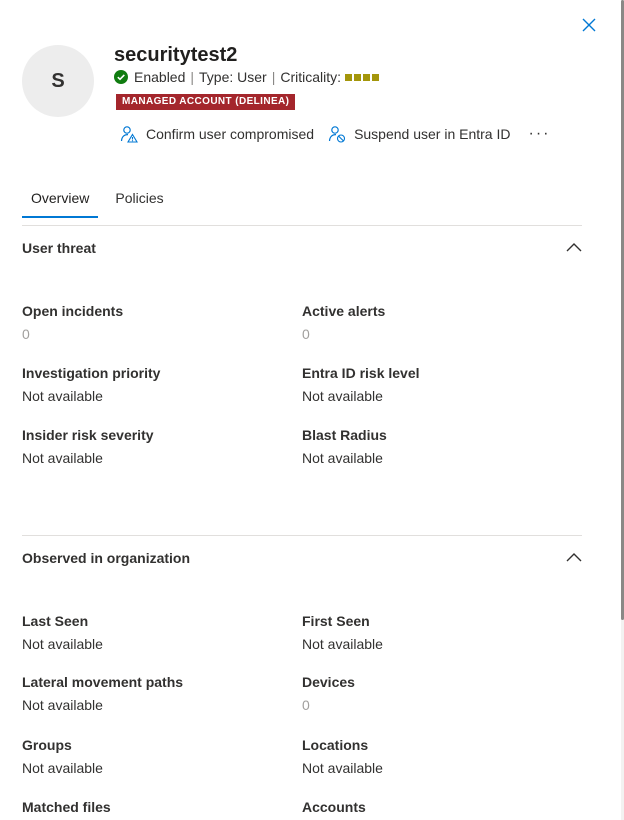 The image size is (624, 820). What do you see at coordinates (437, 322) in the screenshot?
I see `field-active-alerts: Active alerts 0` at bounding box center [437, 322].